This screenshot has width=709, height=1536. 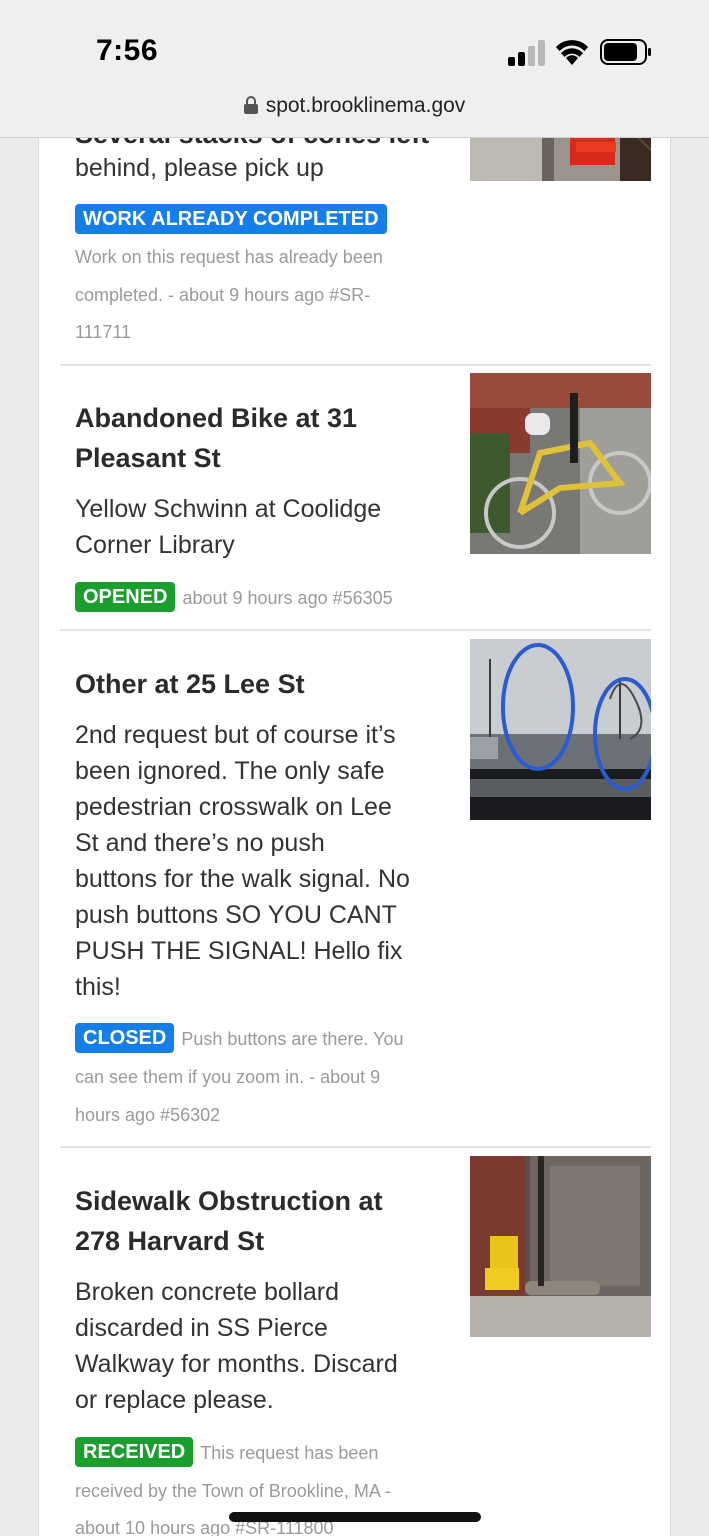 What do you see at coordinates (223, 295) in the screenshot?
I see `request-meta-line: completed. - about 9 hours ago #SR-` at bounding box center [223, 295].